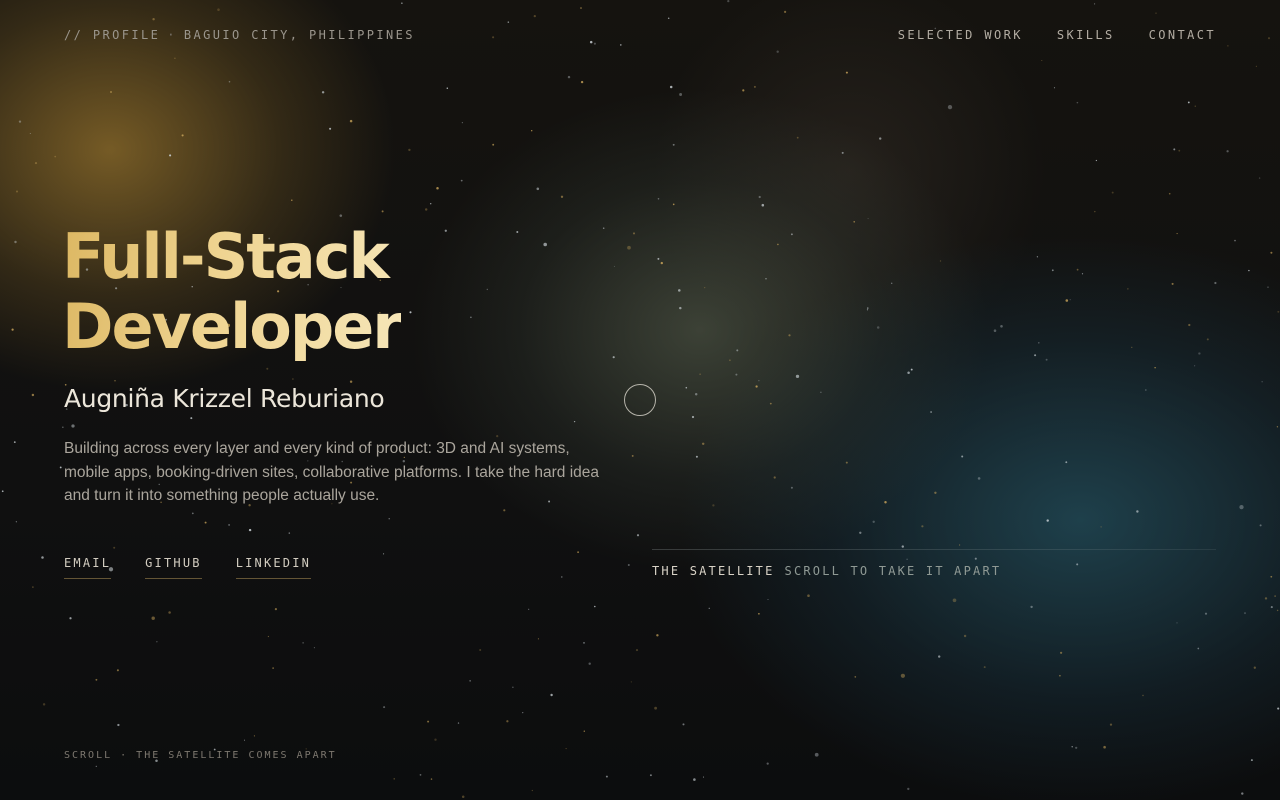  I want to click on hero-title: Full-Stack Developer, so click(231, 292).